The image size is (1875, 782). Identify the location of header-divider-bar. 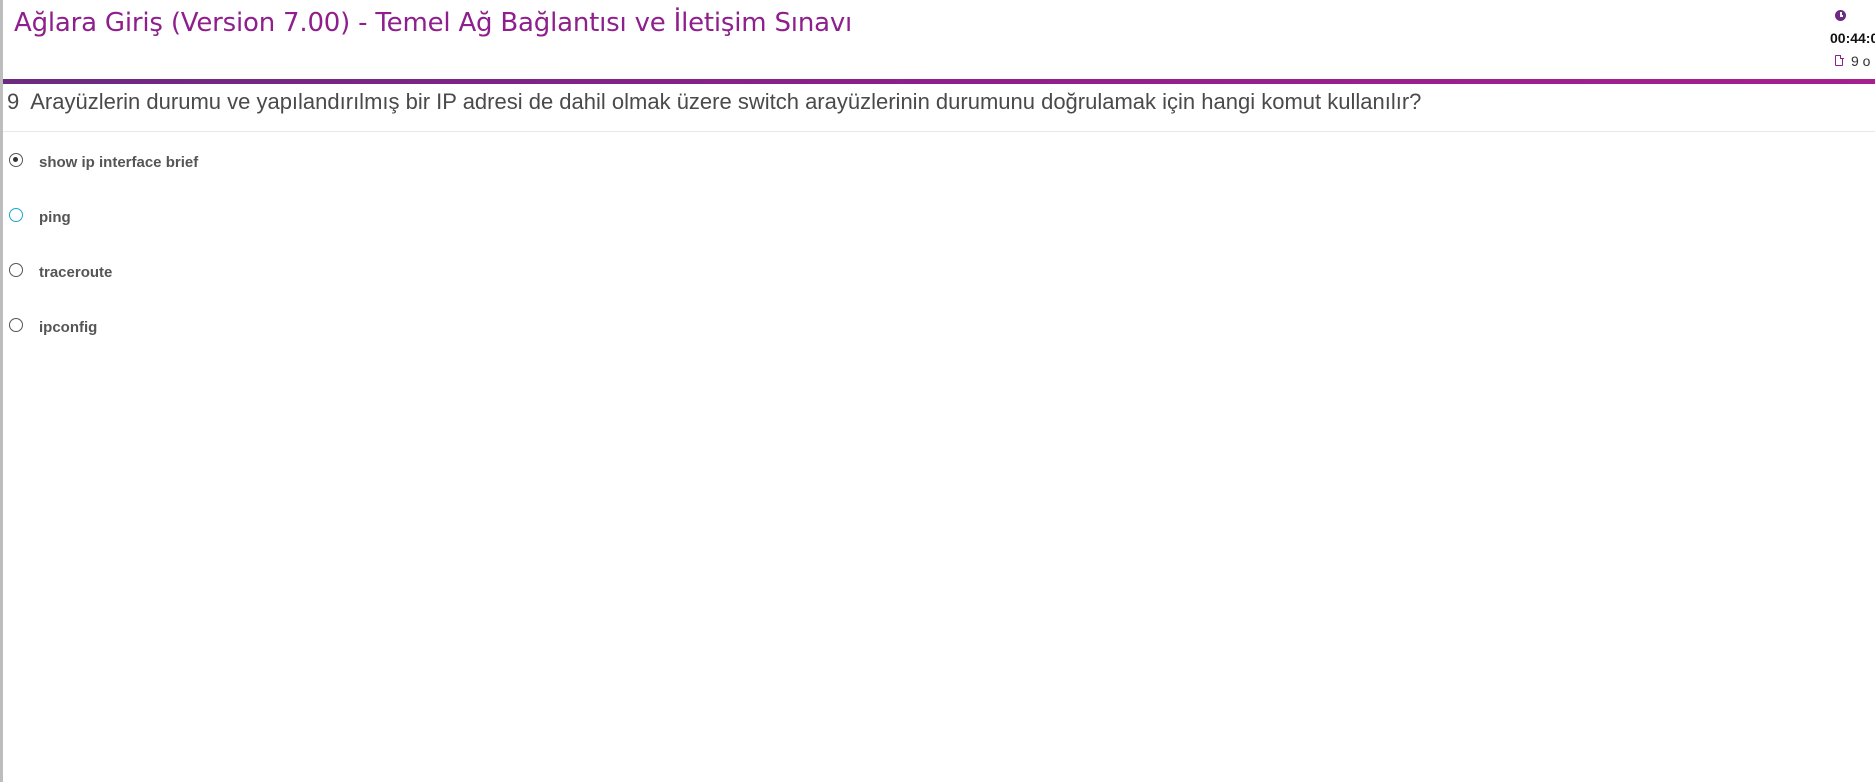
(939, 81).